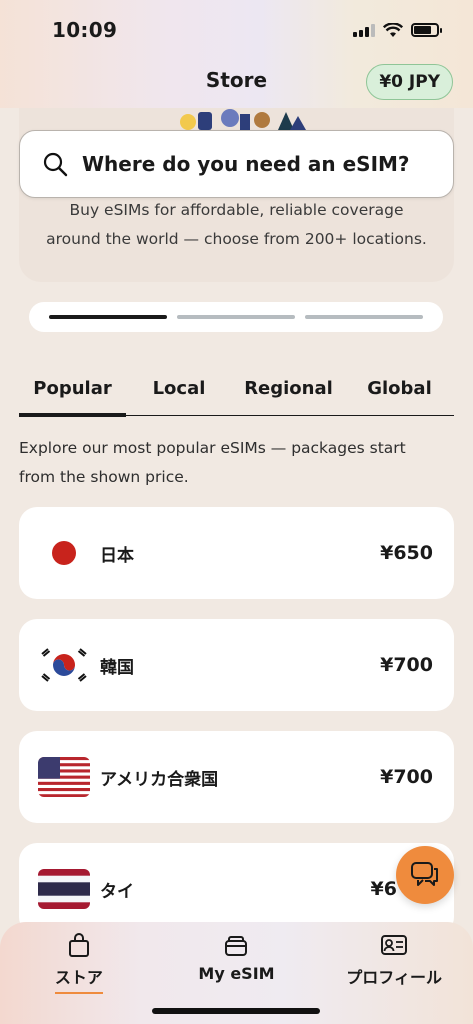 This screenshot has width=473, height=1024. What do you see at coordinates (236, 946) in the screenshot?
I see `sim-stack-icon` at bounding box center [236, 946].